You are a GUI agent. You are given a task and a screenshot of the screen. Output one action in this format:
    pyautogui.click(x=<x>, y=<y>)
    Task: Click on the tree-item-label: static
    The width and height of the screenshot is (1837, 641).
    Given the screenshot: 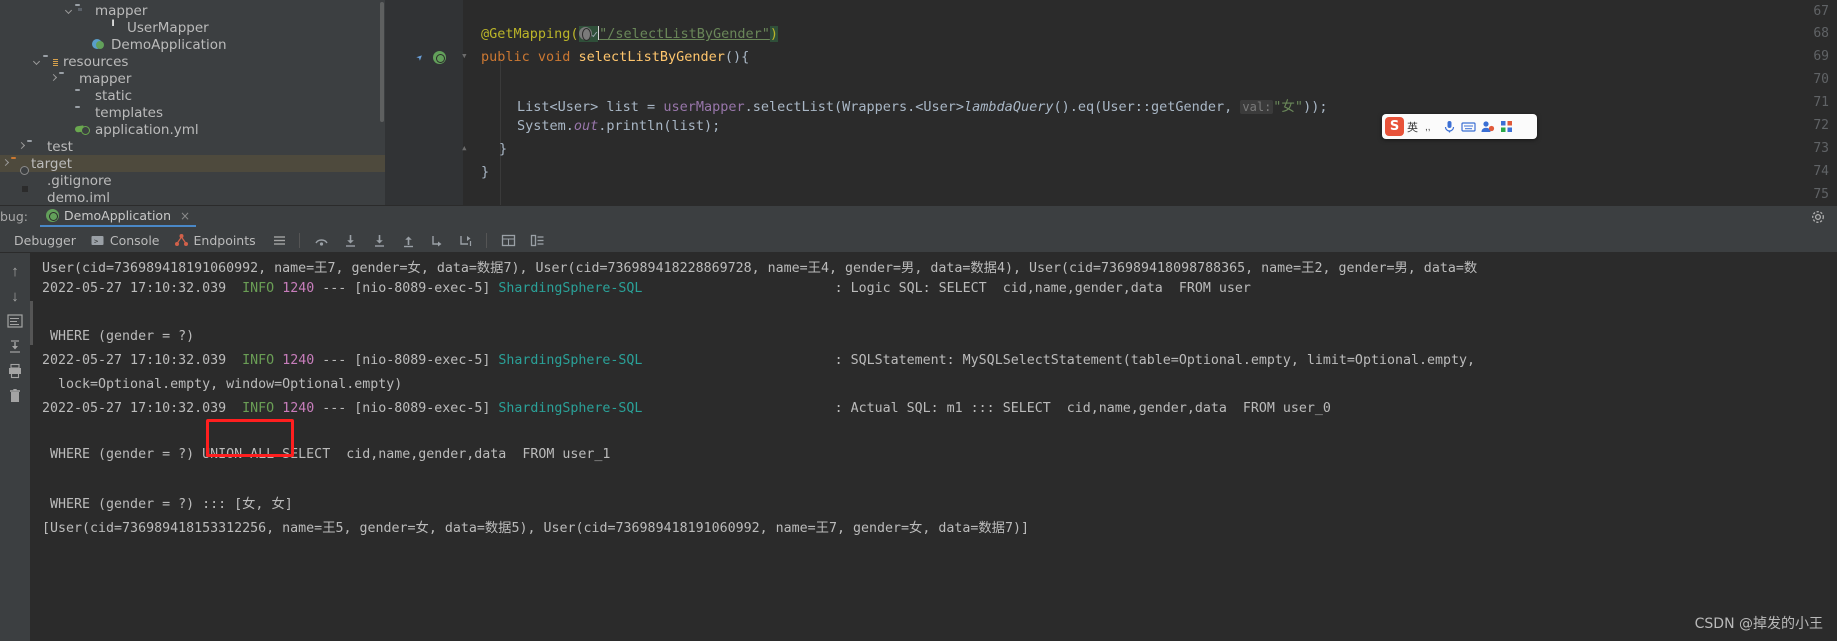 What is the action you would take?
    pyautogui.click(x=114, y=95)
    